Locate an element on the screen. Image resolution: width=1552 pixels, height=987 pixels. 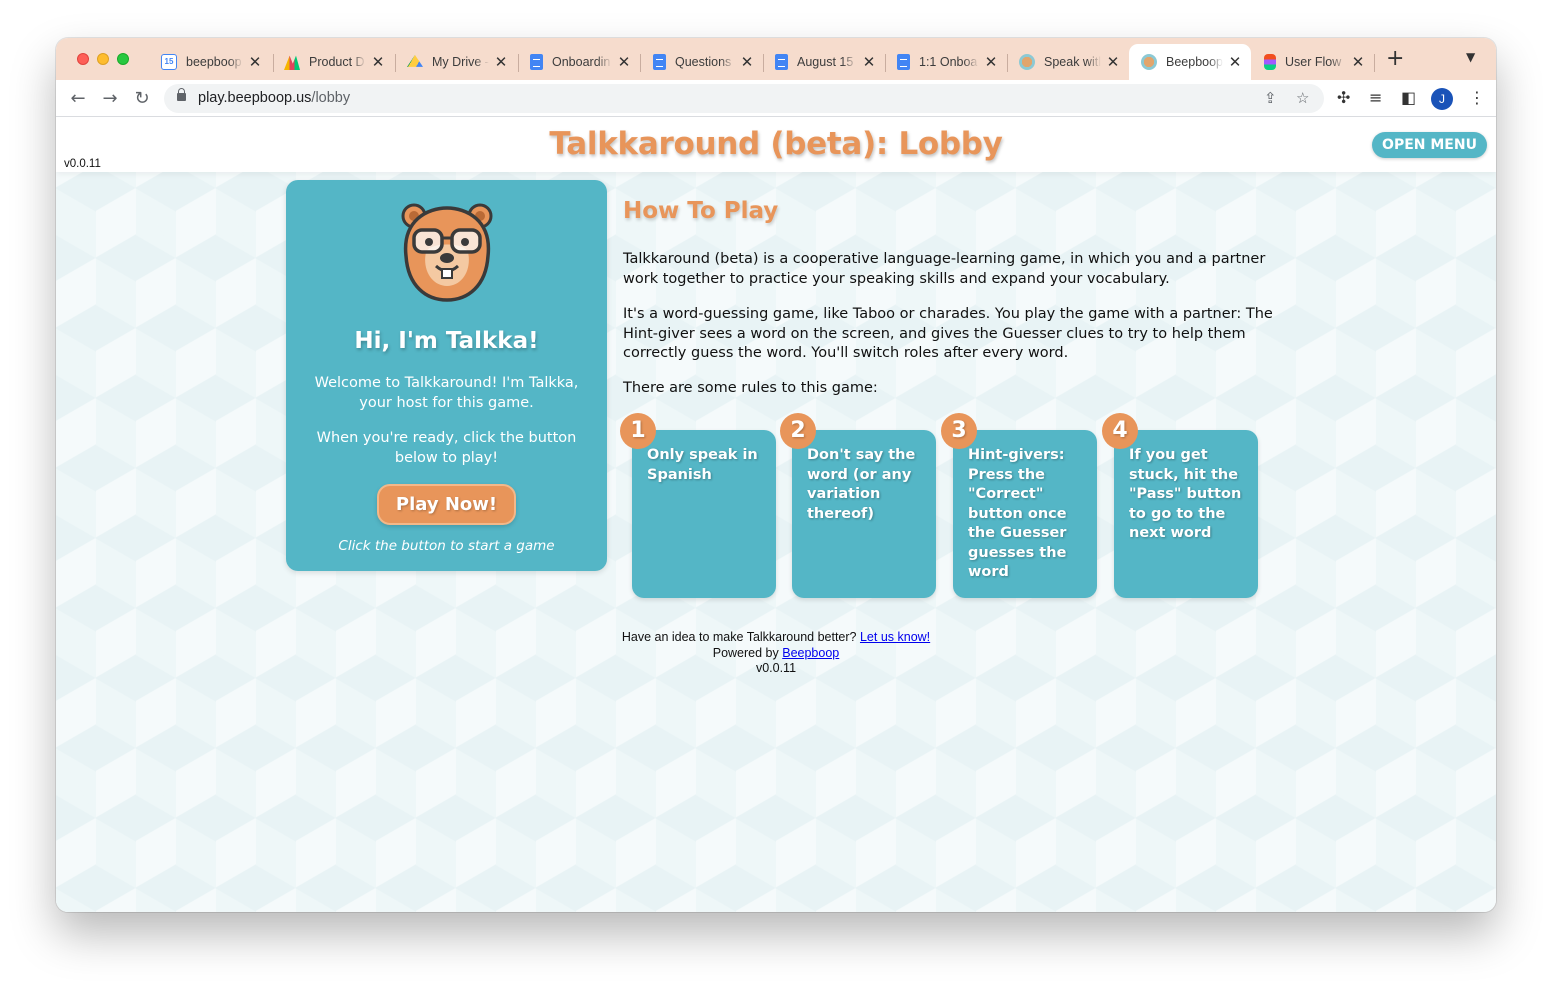
rule-text: Only speak in Spanish is located at coordinates (702, 465).